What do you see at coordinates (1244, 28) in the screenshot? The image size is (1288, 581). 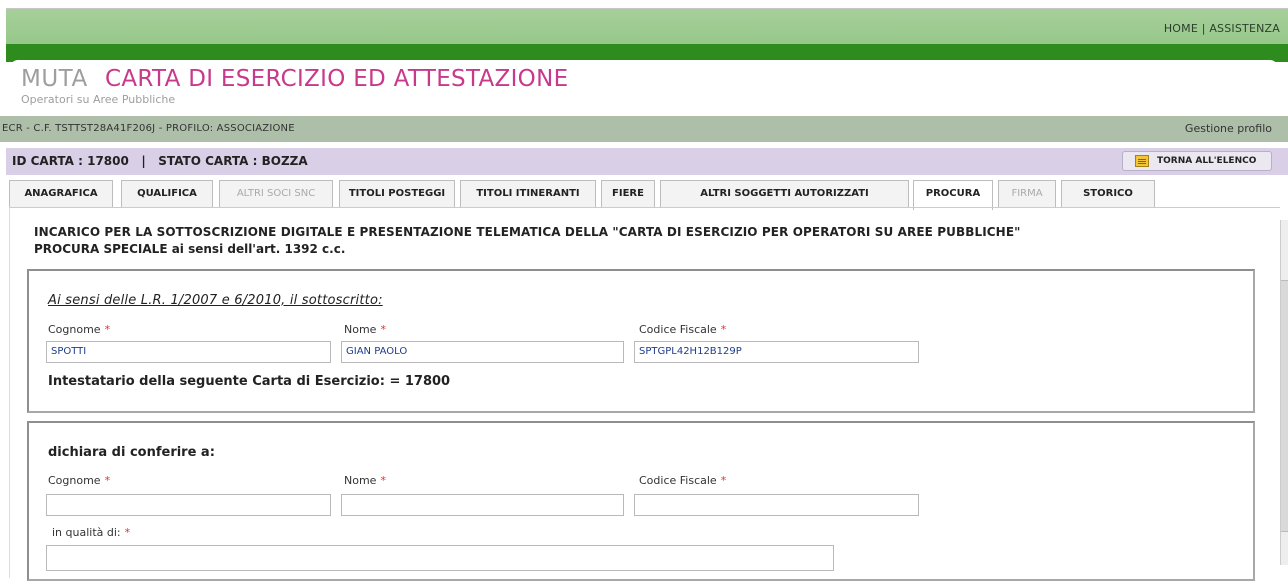 I see `assistenza-link: ASSISTENZA` at bounding box center [1244, 28].